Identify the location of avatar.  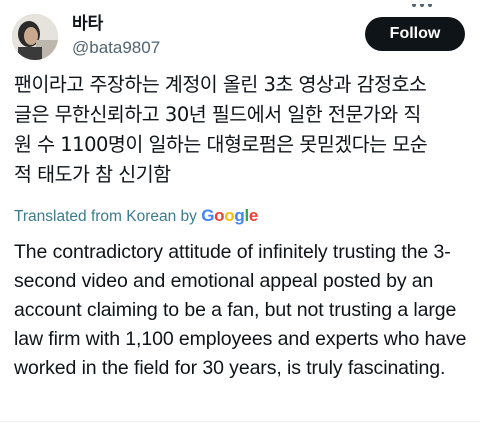
(35, 37).